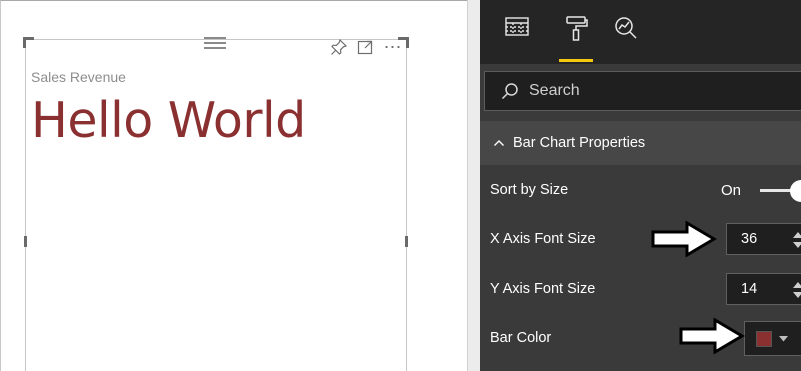 This screenshot has height=371, width=801. Describe the element at coordinates (763, 239) in the screenshot. I see `x-axis-font-size-input: 36` at that location.